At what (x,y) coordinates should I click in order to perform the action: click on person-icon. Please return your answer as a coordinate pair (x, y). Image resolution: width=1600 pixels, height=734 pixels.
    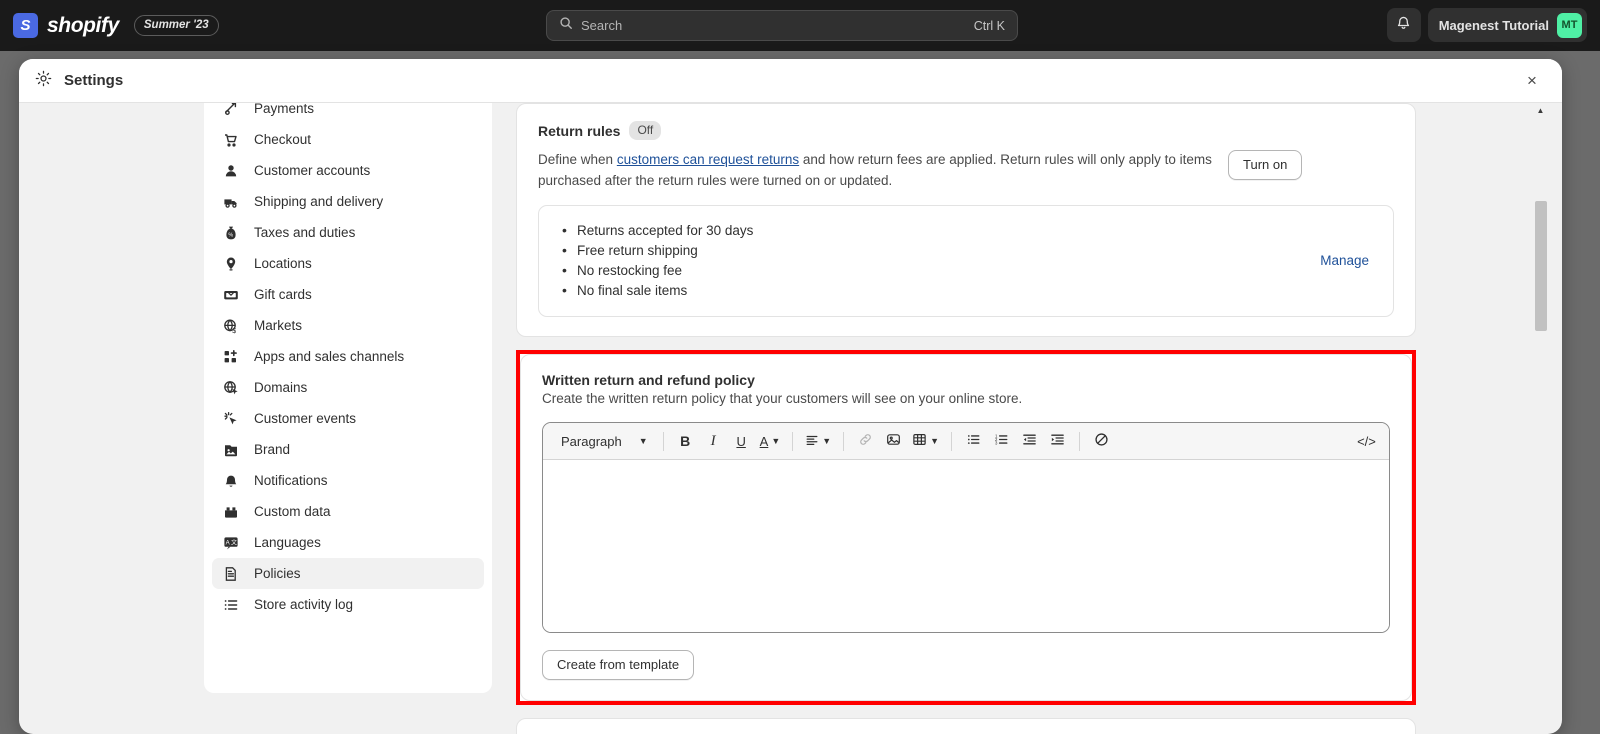
    Looking at the image, I should click on (231, 171).